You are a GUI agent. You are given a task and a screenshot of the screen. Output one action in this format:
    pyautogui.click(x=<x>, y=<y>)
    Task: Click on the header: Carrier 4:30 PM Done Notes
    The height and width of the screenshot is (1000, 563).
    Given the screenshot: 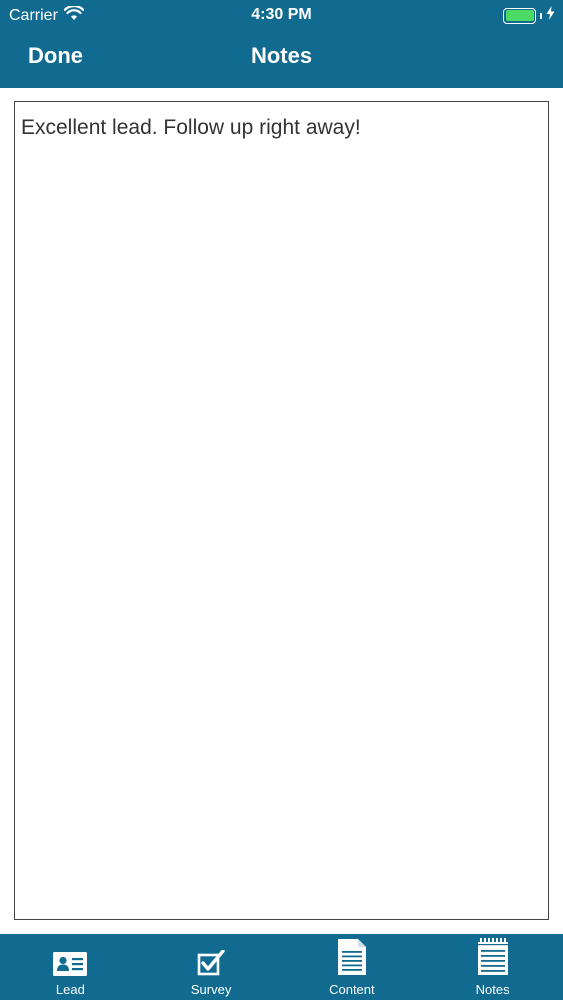 What is the action you would take?
    pyautogui.click(x=281, y=44)
    